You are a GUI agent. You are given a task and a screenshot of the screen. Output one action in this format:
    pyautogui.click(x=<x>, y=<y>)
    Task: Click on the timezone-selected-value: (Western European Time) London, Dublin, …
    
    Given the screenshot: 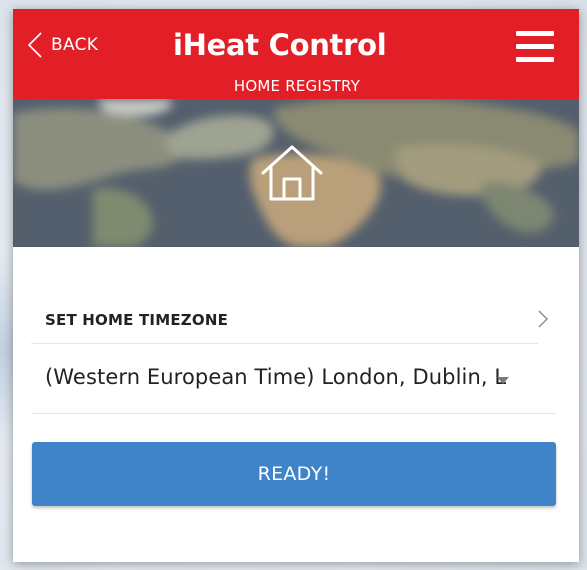 What is the action you would take?
    pyautogui.click(x=276, y=377)
    